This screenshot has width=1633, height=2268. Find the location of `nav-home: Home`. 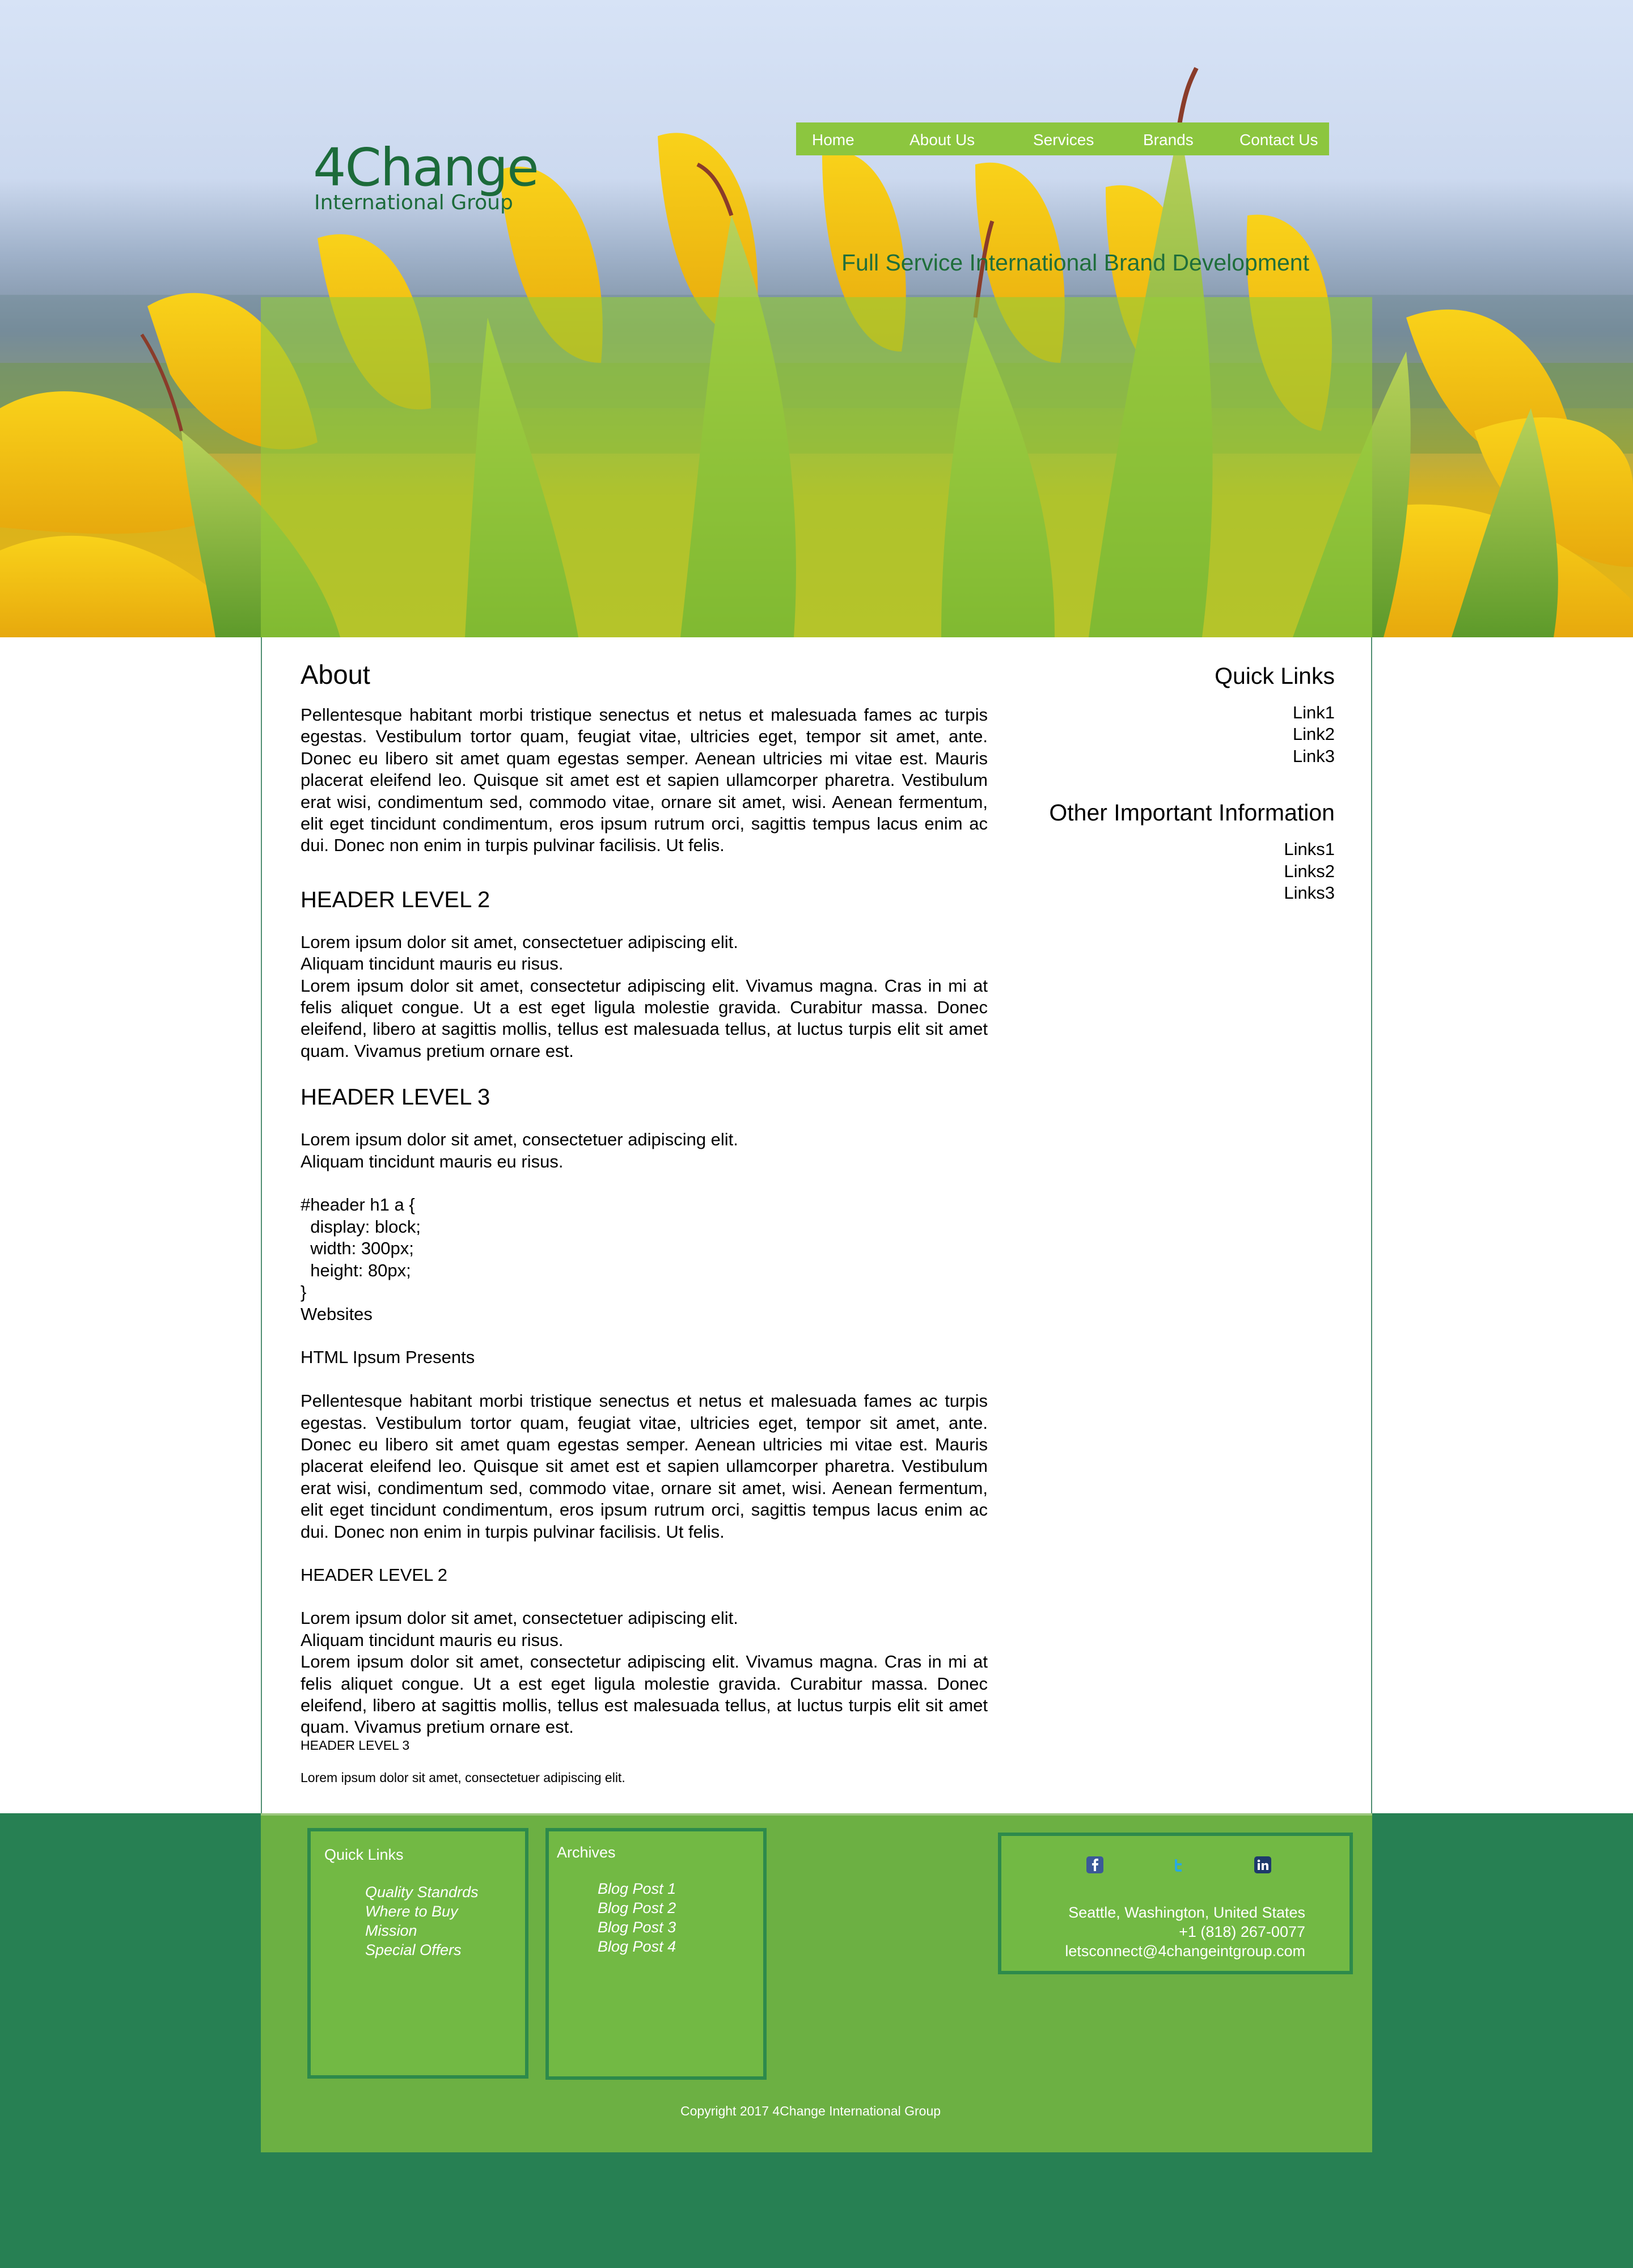

nav-home: Home is located at coordinates (833, 138).